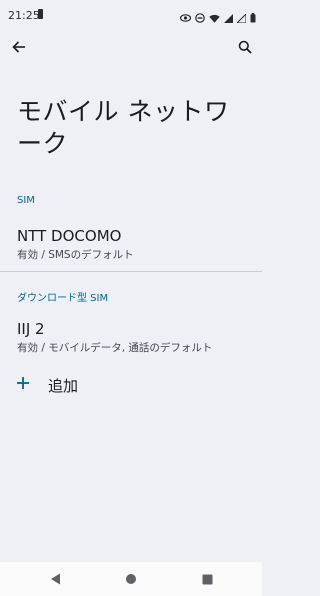 Image resolution: width=320 pixels, height=596 pixels. What do you see at coordinates (123, 127) in the screenshot?
I see `page-title: モバイル ネットワーク` at bounding box center [123, 127].